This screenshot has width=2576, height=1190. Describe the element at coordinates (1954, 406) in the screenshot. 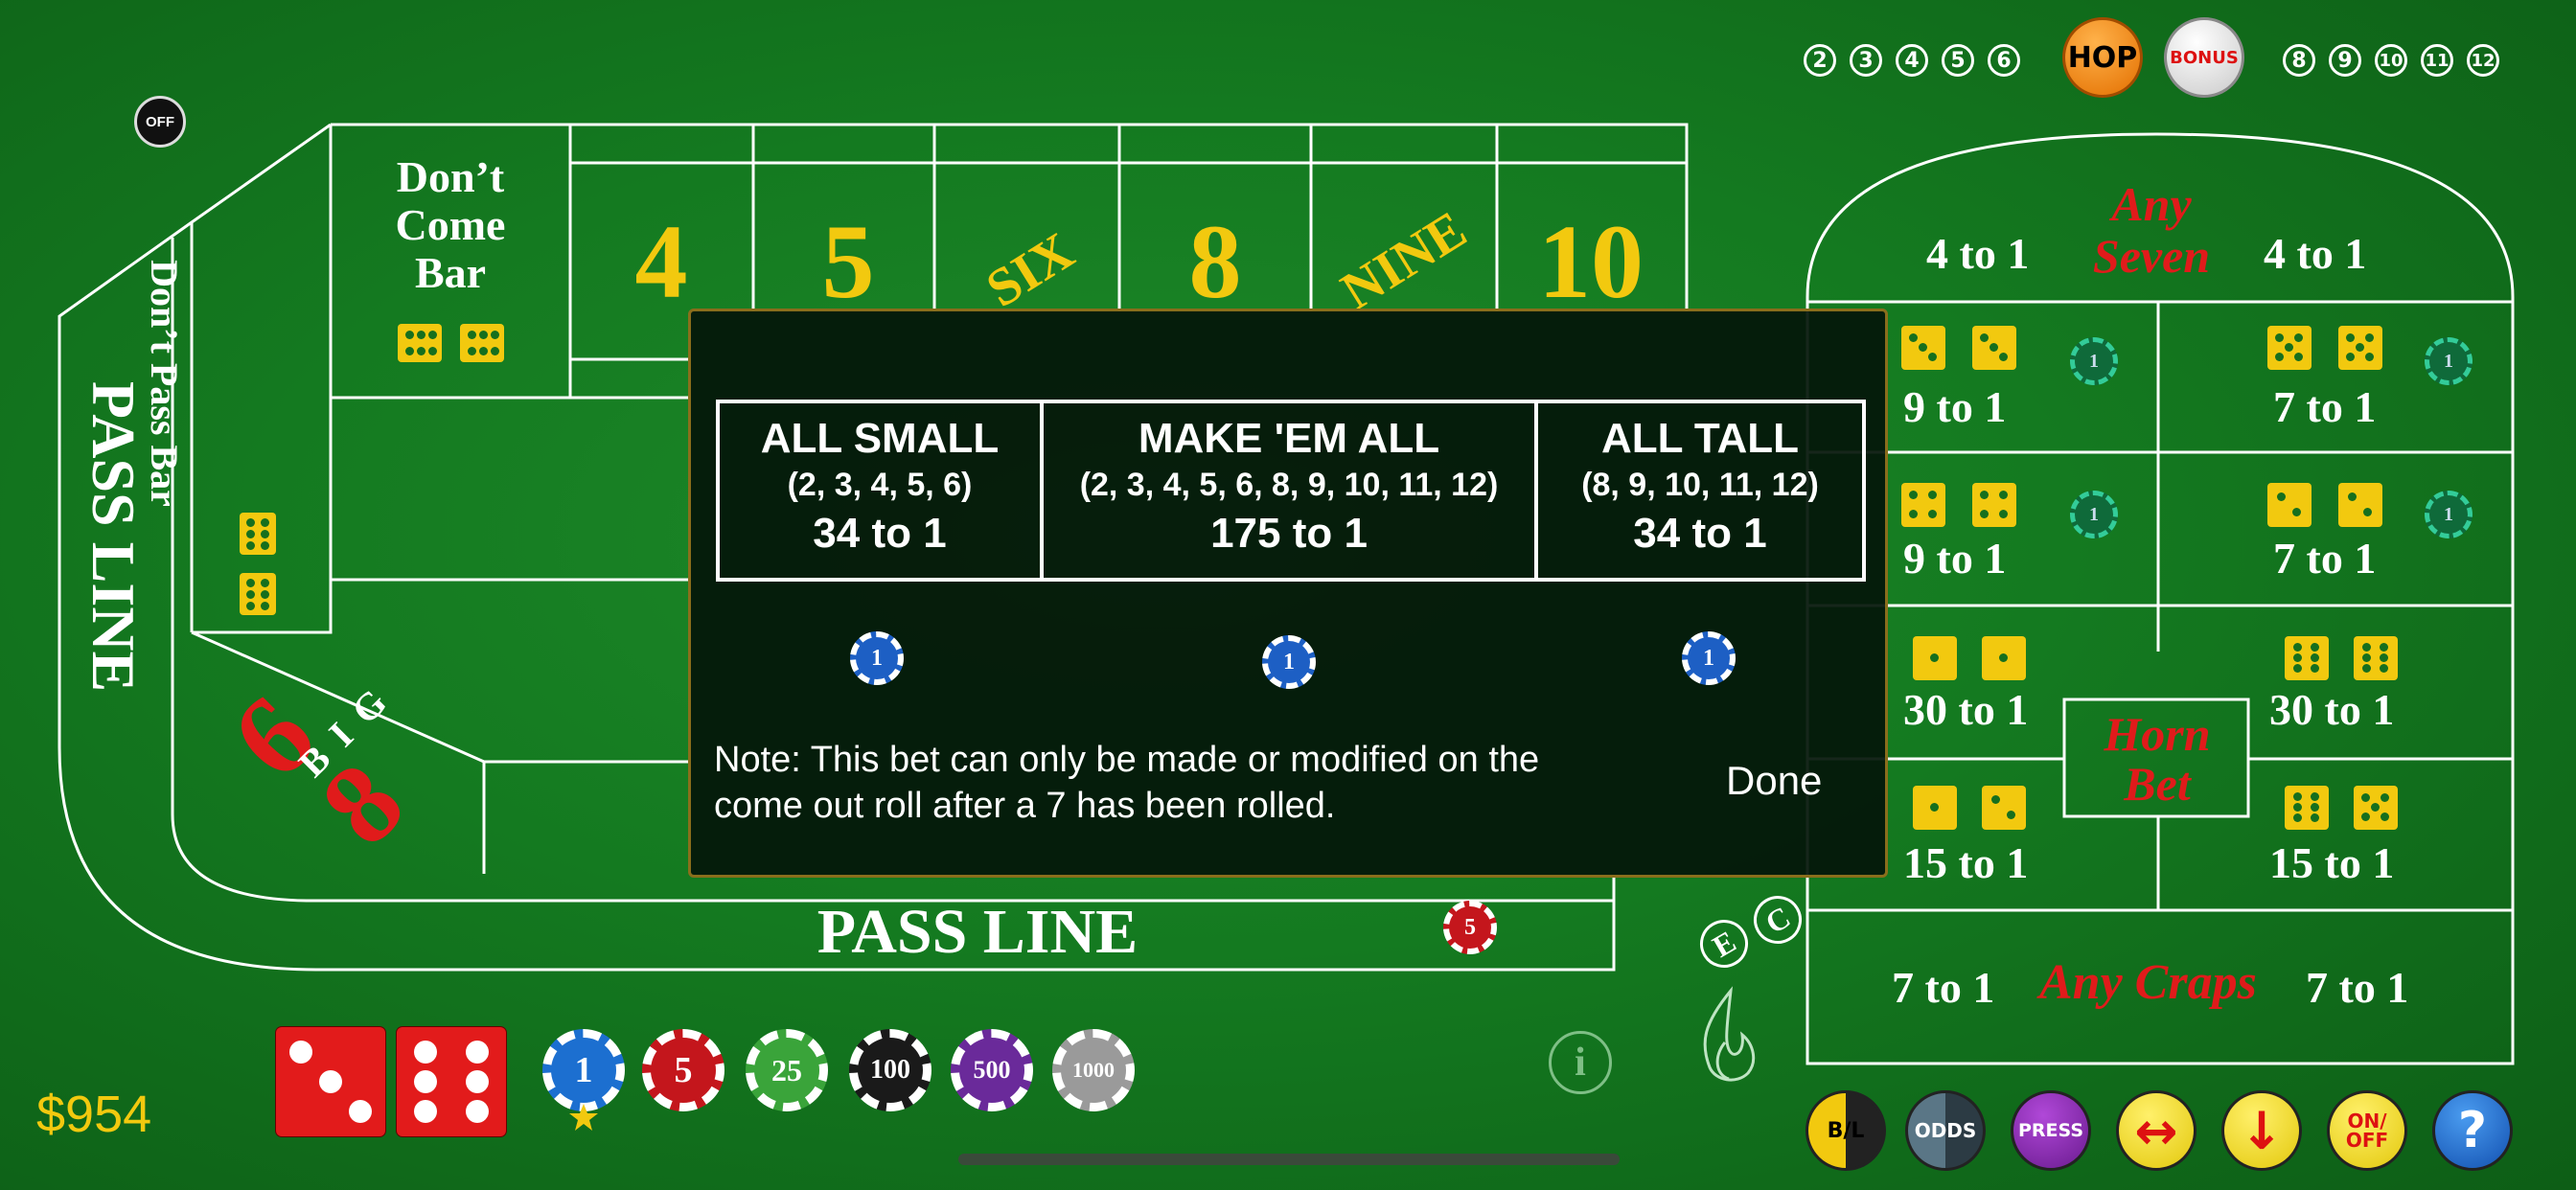

I see `hard-six-odds: 9 to 1` at that location.